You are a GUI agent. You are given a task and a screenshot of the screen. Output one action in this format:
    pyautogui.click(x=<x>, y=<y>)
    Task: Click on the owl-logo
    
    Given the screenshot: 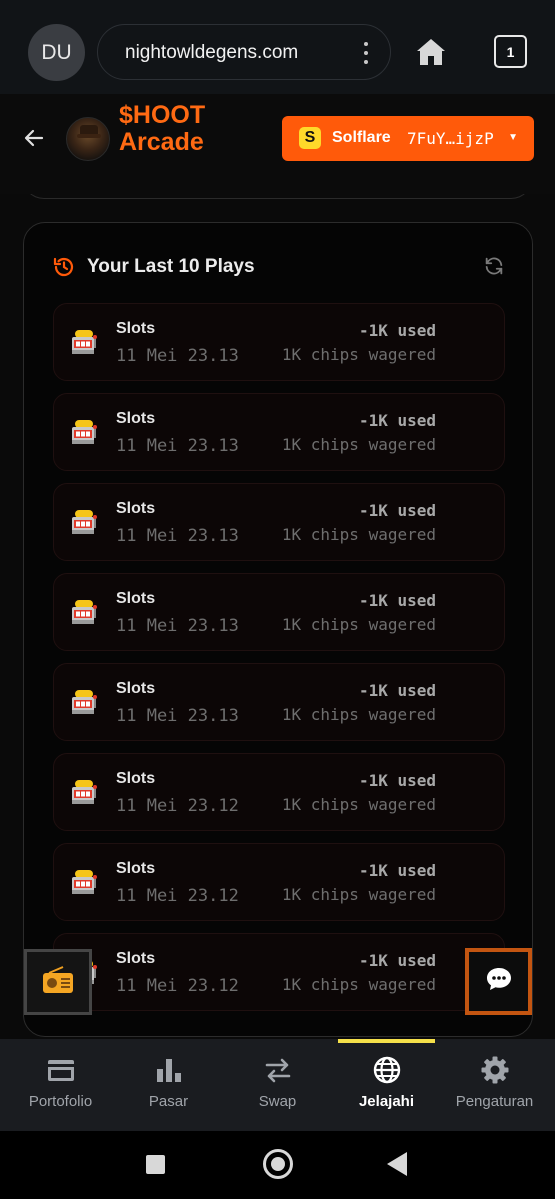 What is the action you would take?
    pyautogui.click(x=88, y=139)
    